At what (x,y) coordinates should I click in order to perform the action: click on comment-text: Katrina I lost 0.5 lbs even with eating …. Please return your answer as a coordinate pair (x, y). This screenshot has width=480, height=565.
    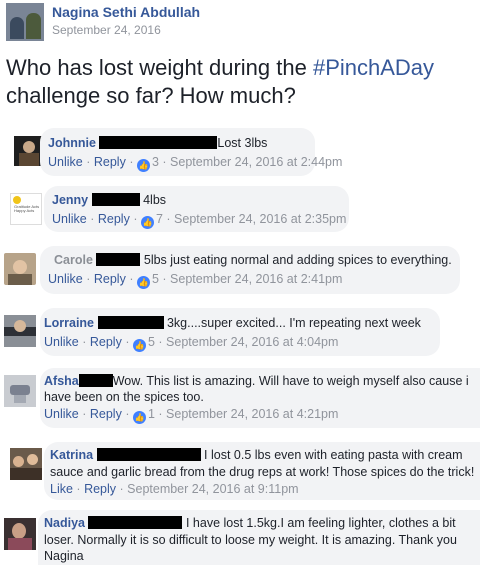
    Looking at the image, I should click on (256, 455).